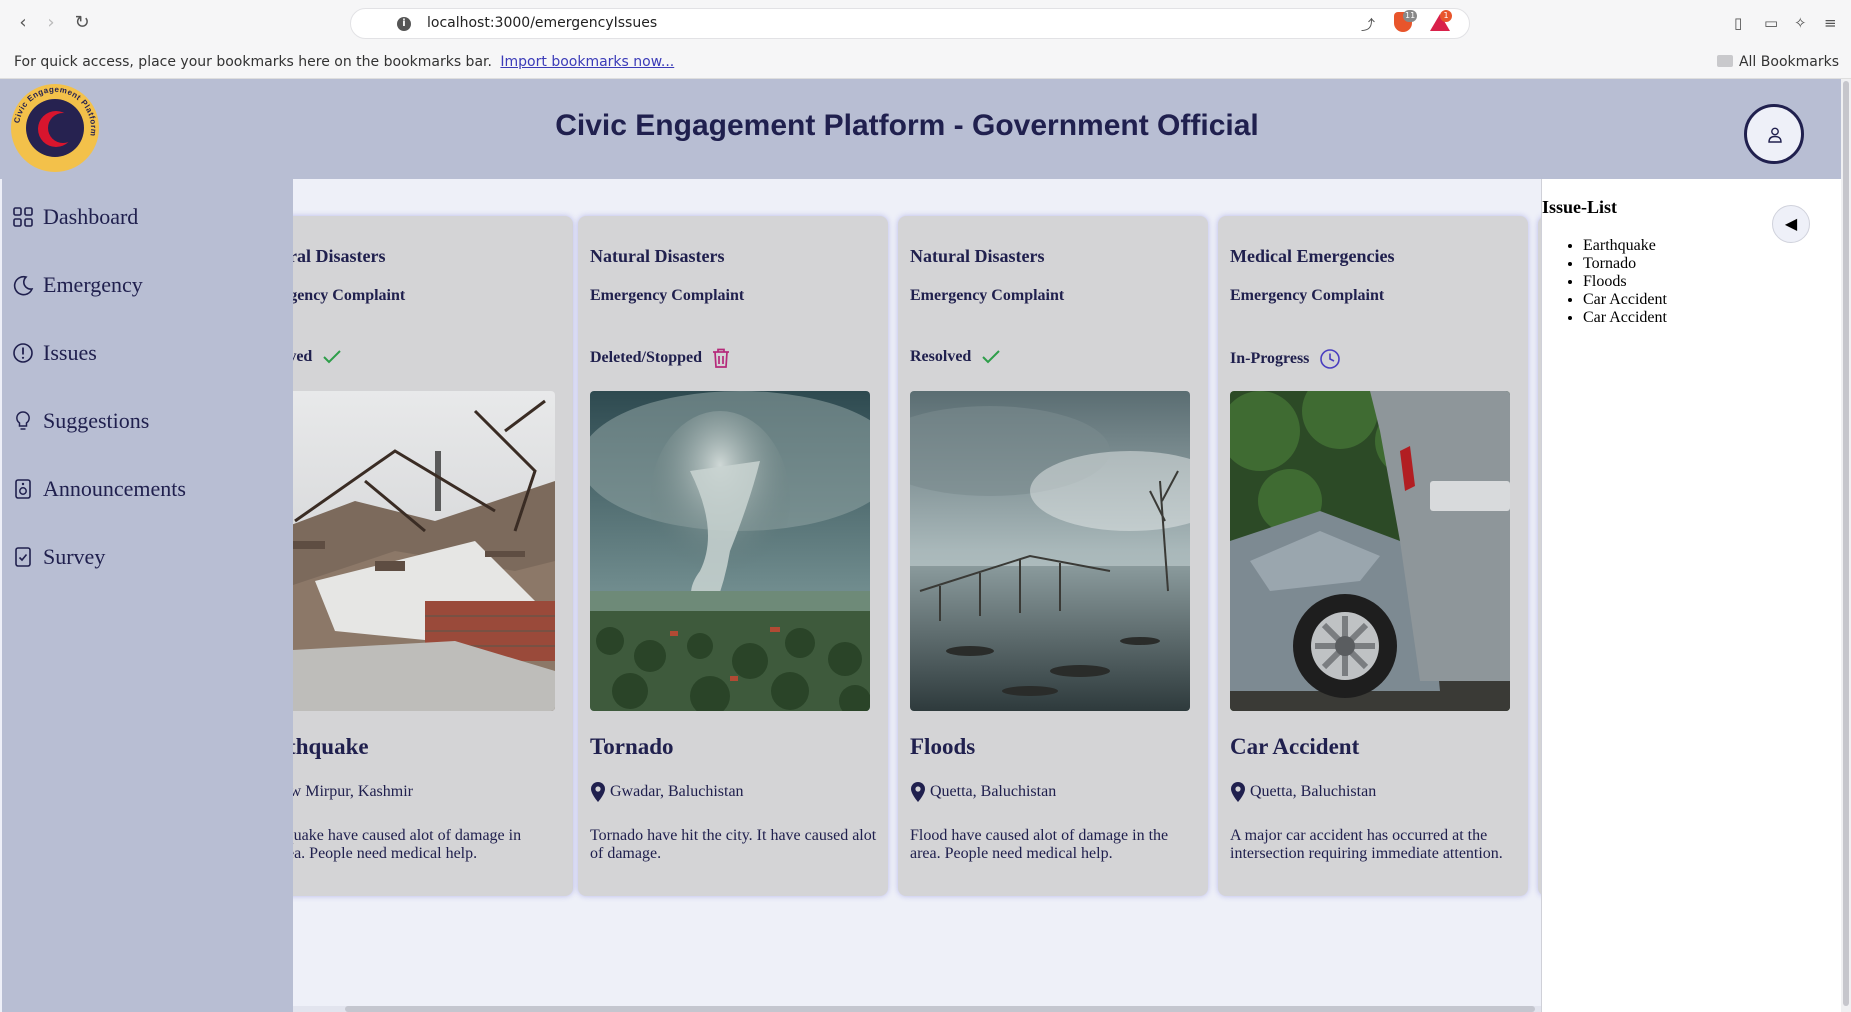 Image resolution: width=1851 pixels, height=1012 pixels. What do you see at coordinates (910, 23) in the screenshot?
I see `address-bar: i localhost:3000/emergencyIssues ⤴` at bounding box center [910, 23].